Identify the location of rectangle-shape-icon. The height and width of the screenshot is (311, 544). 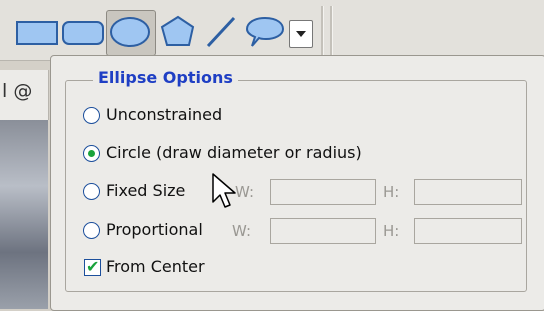
(38, 33).